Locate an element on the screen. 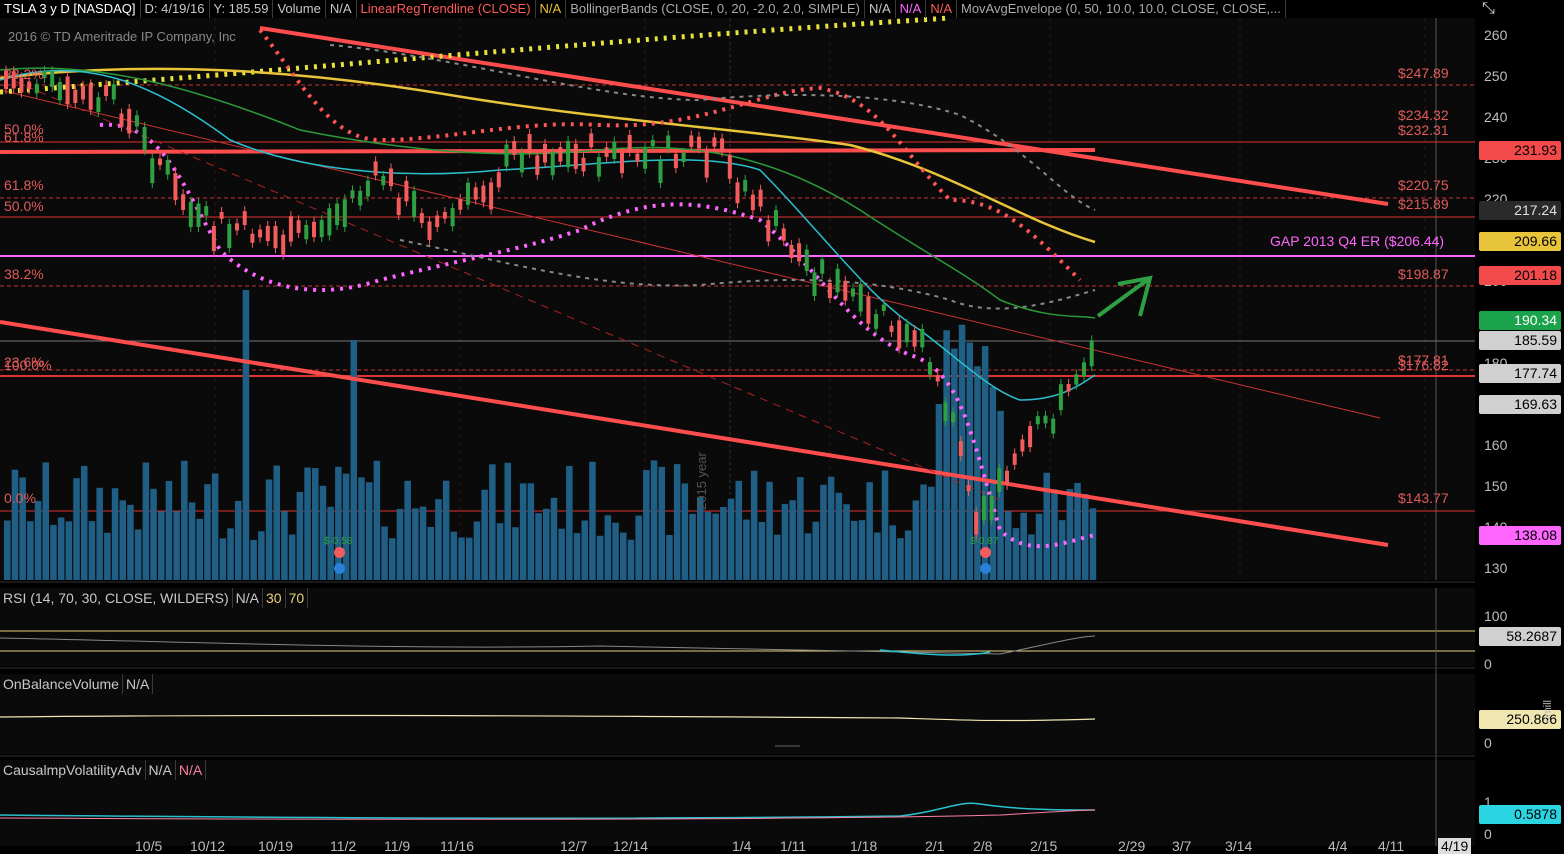  obv-header: OnBalanceVolume N/A is located at coordinates (77, 684).